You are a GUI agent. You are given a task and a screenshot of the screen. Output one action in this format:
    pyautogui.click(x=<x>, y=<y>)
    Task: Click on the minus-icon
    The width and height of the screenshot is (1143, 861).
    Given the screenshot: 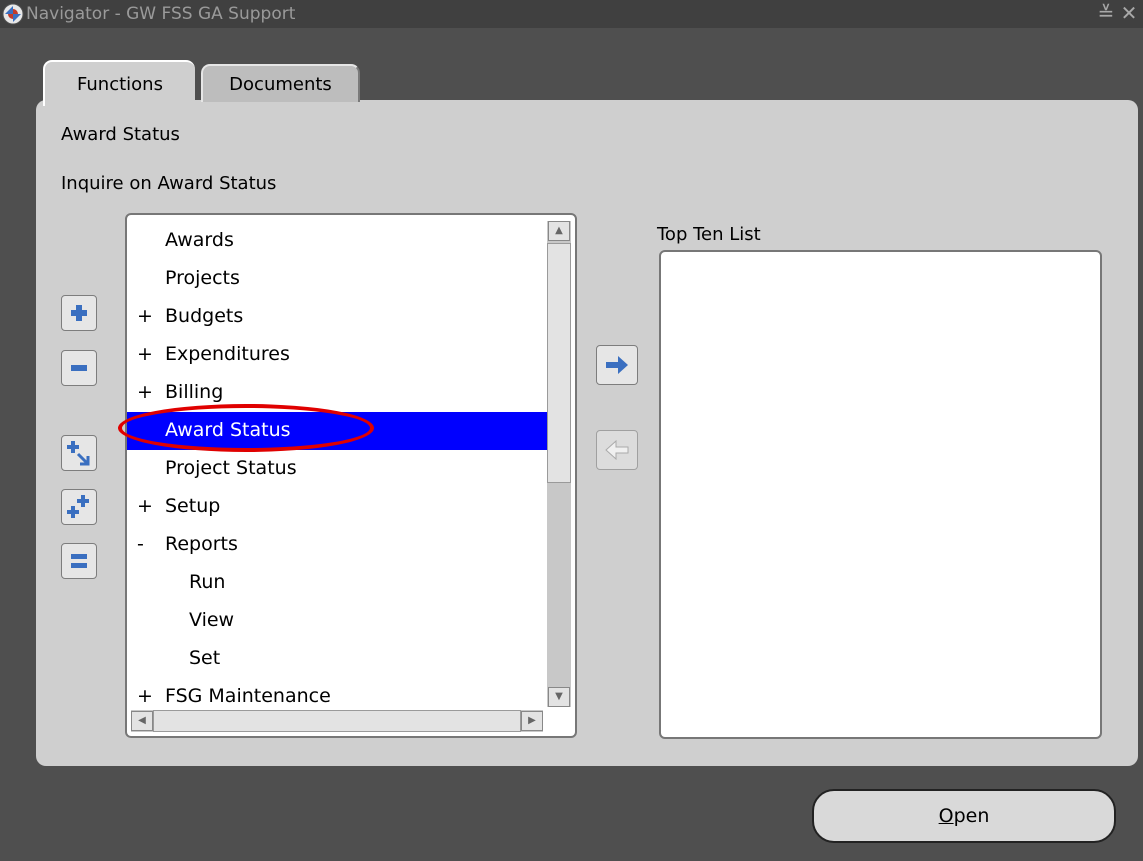 What is the action you would take?
    pyautogui.click(x=79, y=368)
    